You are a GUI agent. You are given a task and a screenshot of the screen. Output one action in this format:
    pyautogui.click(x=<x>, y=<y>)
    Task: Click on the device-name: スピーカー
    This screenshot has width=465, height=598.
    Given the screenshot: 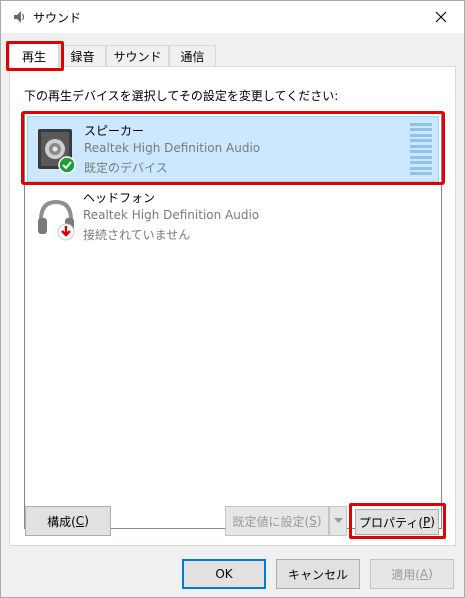 What is the action you would take?
    pyautogui.click(x=114, y=131)
    